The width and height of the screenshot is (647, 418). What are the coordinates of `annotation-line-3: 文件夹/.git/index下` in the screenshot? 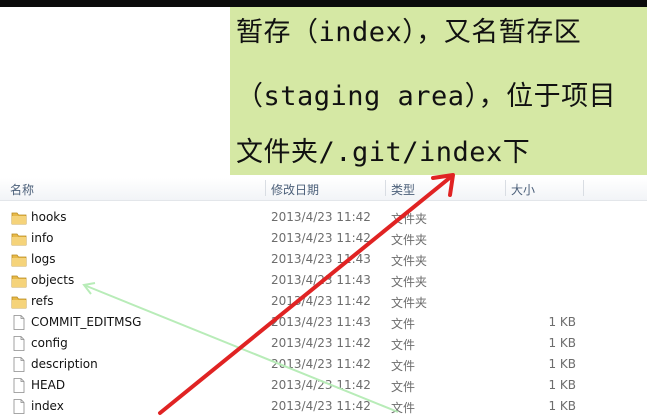 It's located at (383, 152).